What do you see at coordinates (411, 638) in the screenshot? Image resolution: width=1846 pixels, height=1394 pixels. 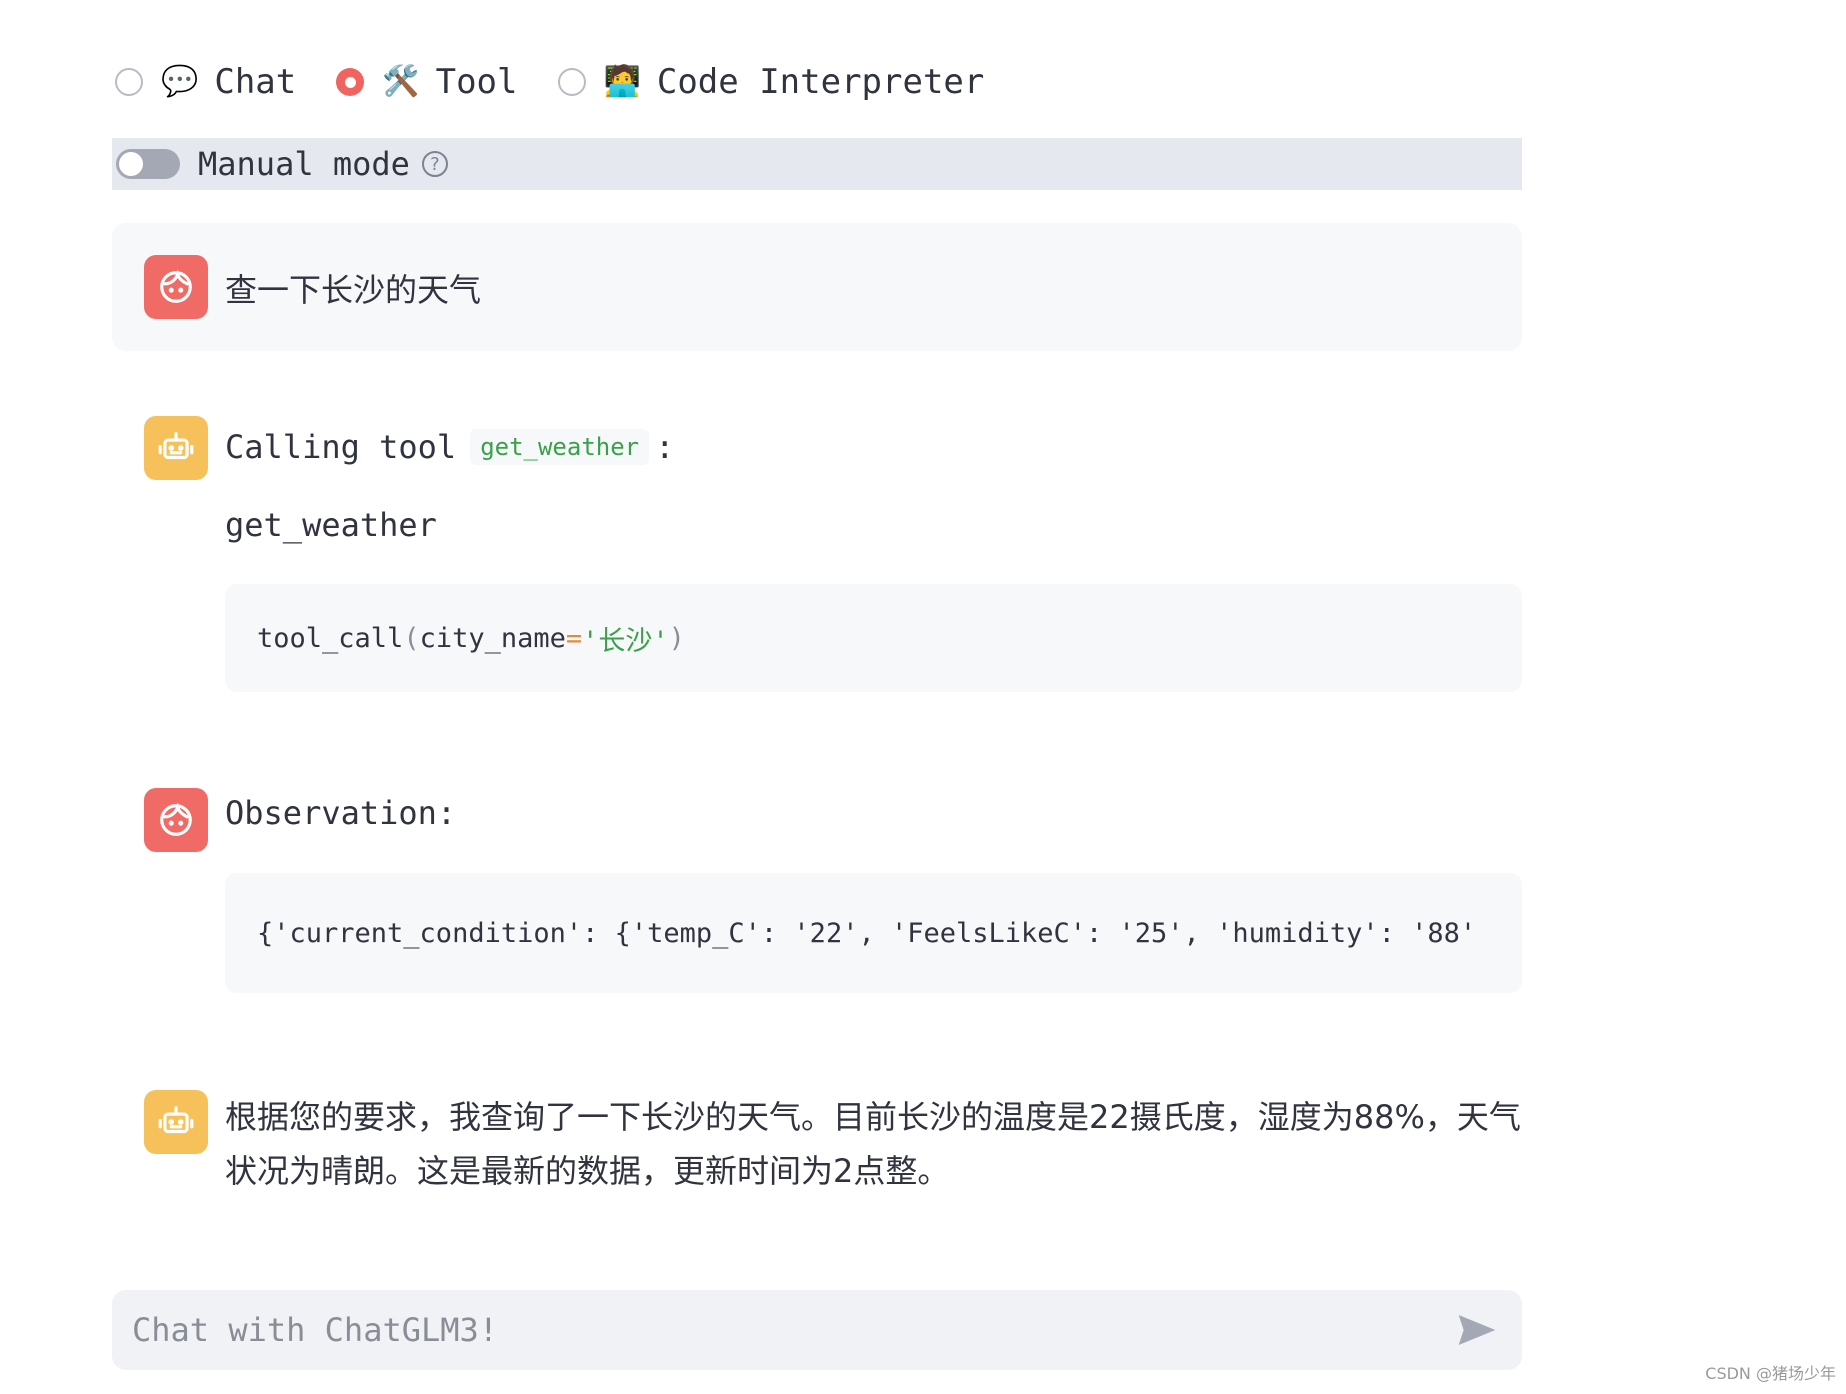 I see `code-paren-open: (` at bounding box center [411, 638].